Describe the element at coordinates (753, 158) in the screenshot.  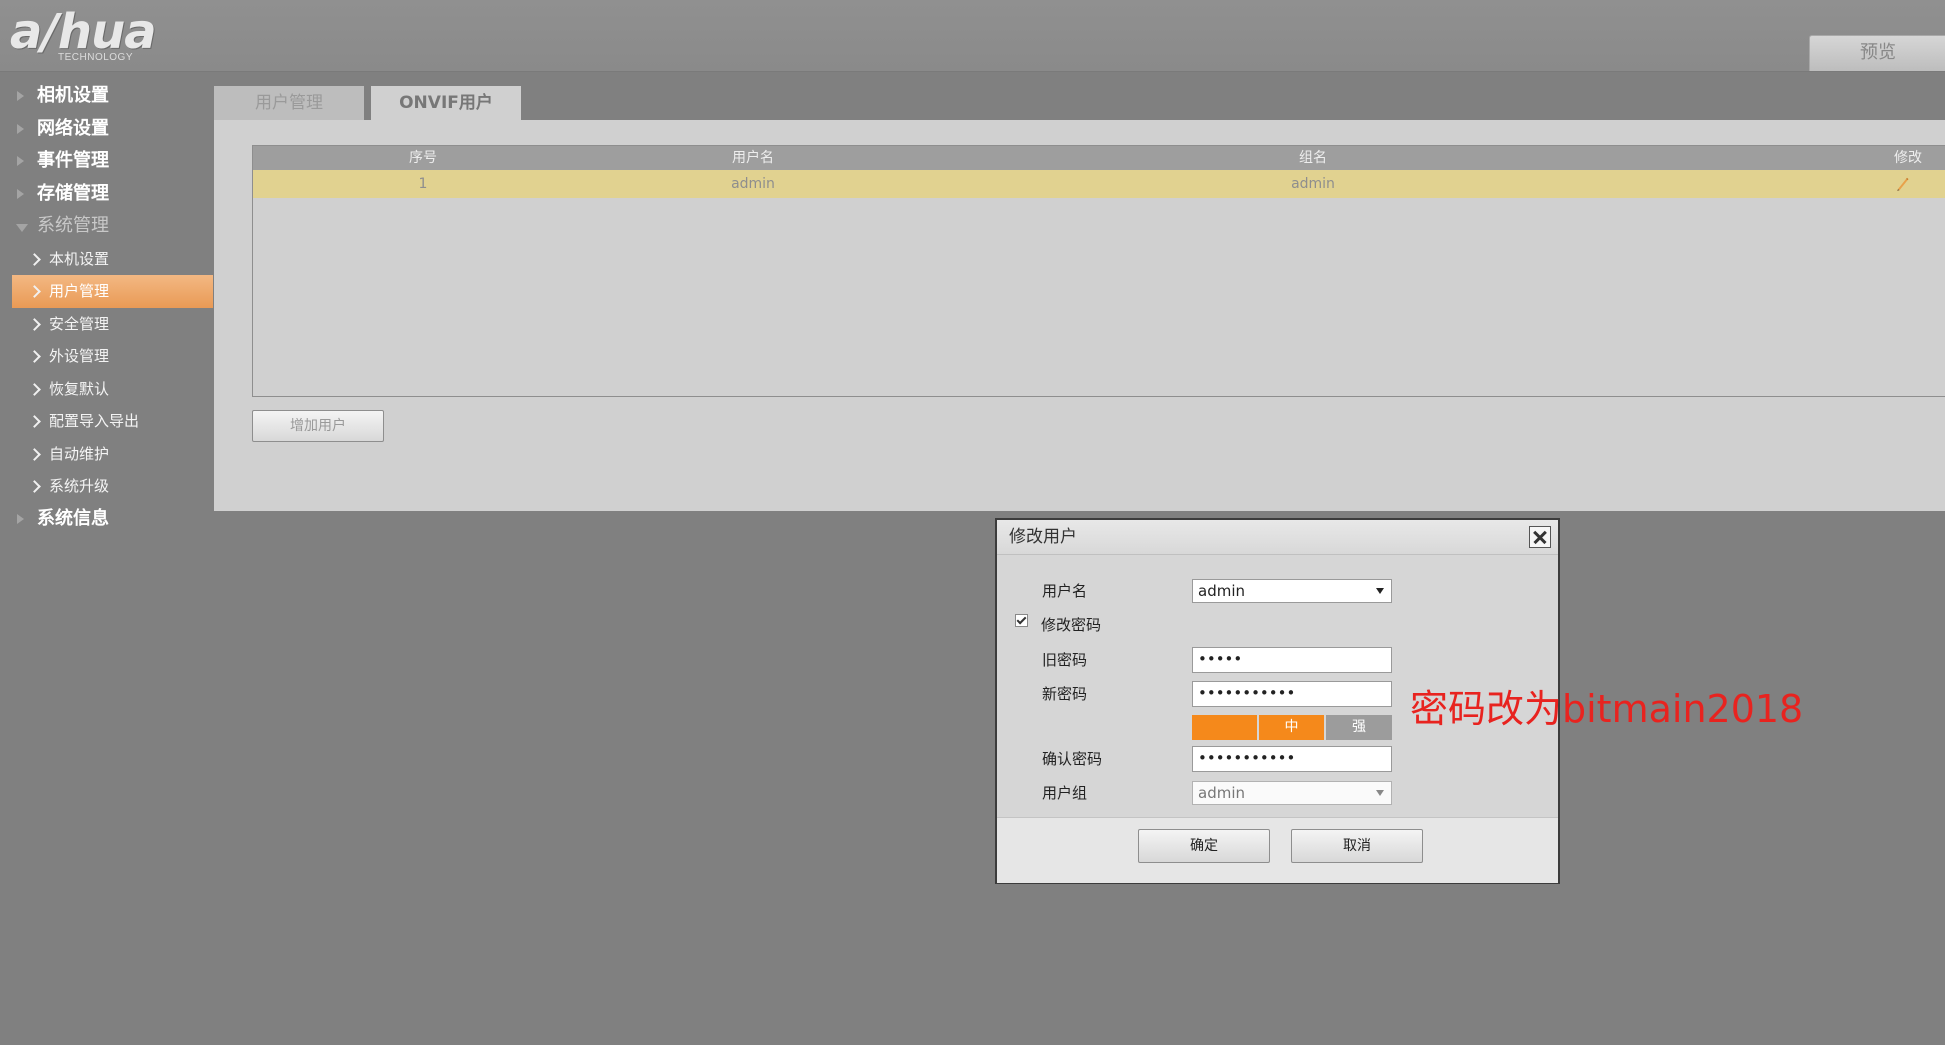
I see `column-header-username: 用户名` at that location.